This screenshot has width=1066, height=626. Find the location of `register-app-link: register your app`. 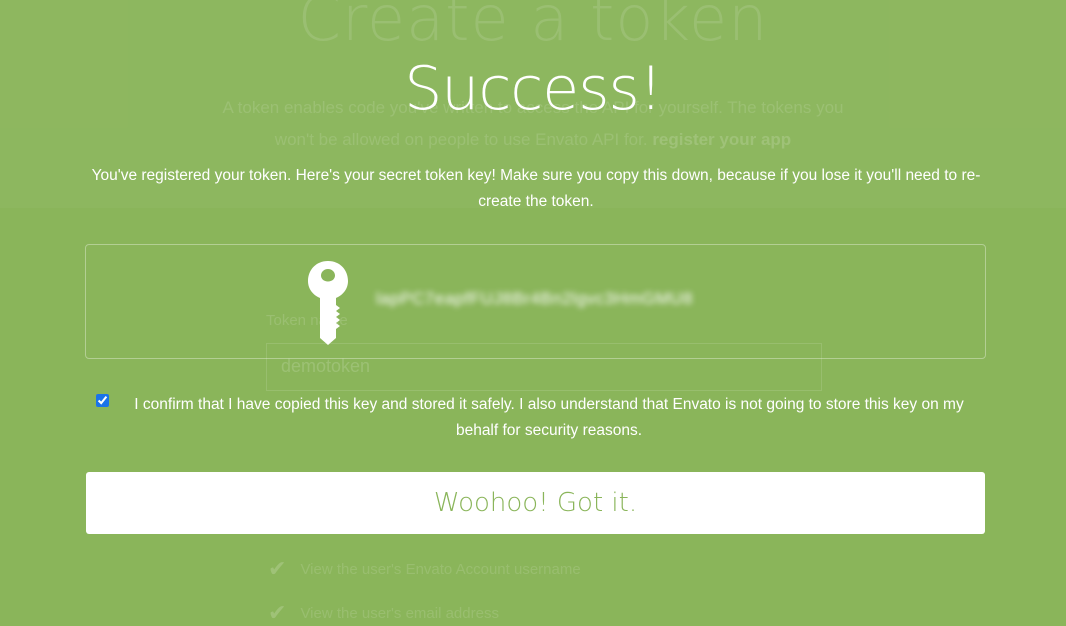

register-app-link: register your app is located at coordinates (722, 139).